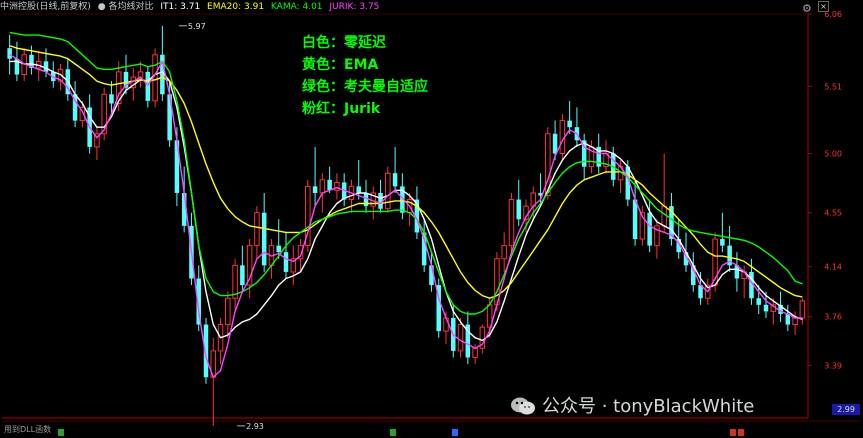 The width and height of the screenshot is (863, 438). I want to click on legend-item-jurik: 粉红：Jurik, so click(341, 109).